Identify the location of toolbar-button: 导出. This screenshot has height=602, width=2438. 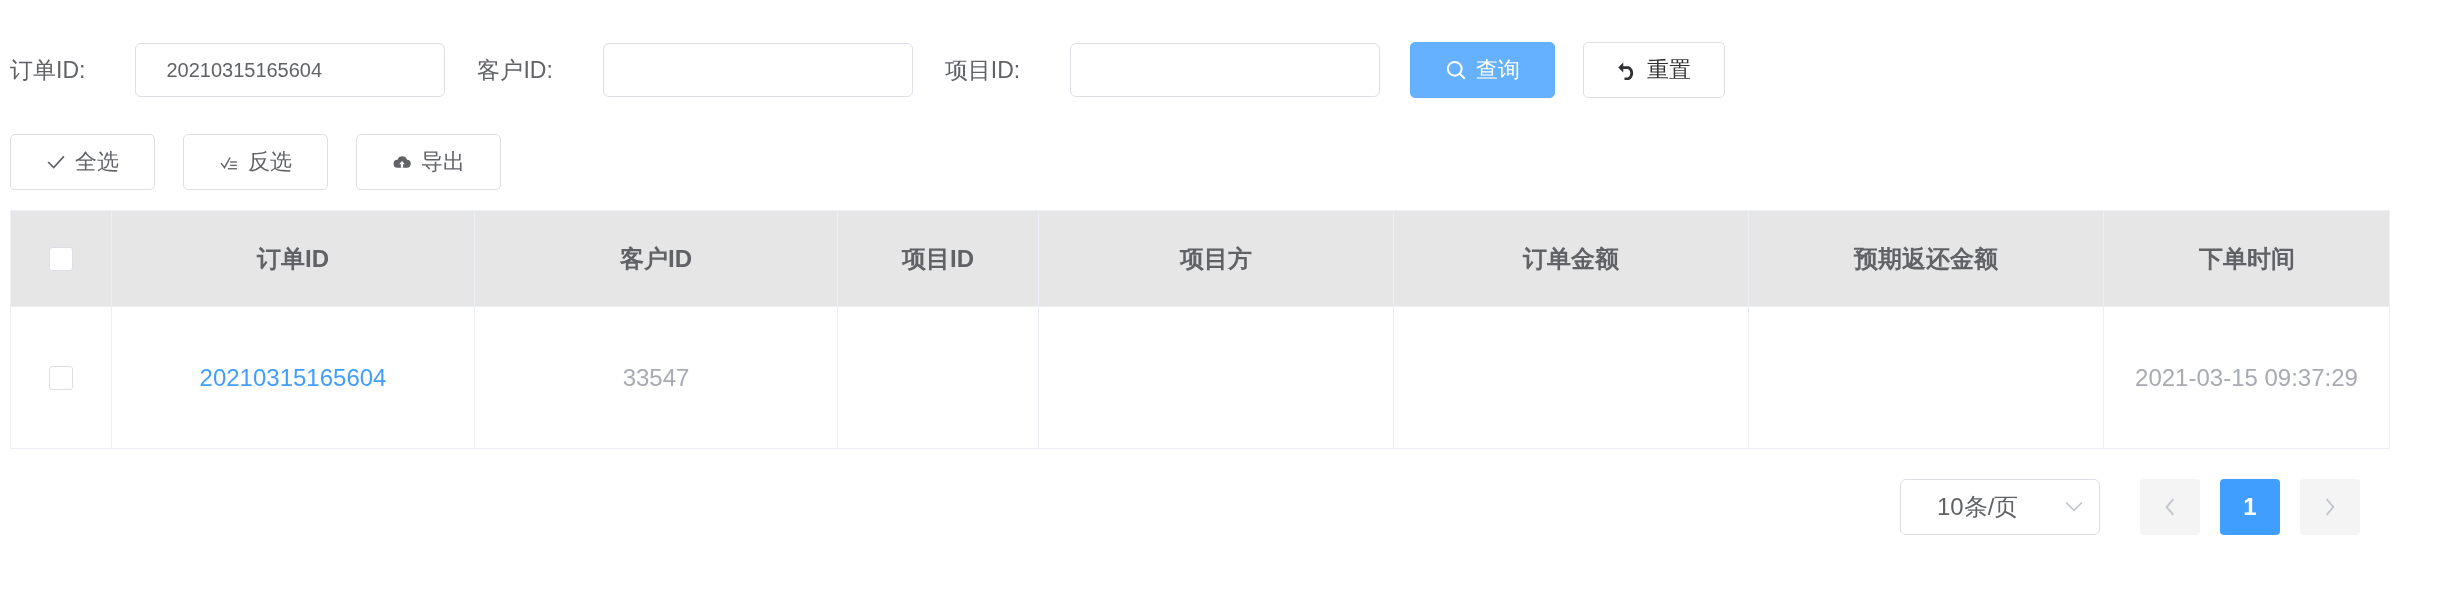
(428, 162).